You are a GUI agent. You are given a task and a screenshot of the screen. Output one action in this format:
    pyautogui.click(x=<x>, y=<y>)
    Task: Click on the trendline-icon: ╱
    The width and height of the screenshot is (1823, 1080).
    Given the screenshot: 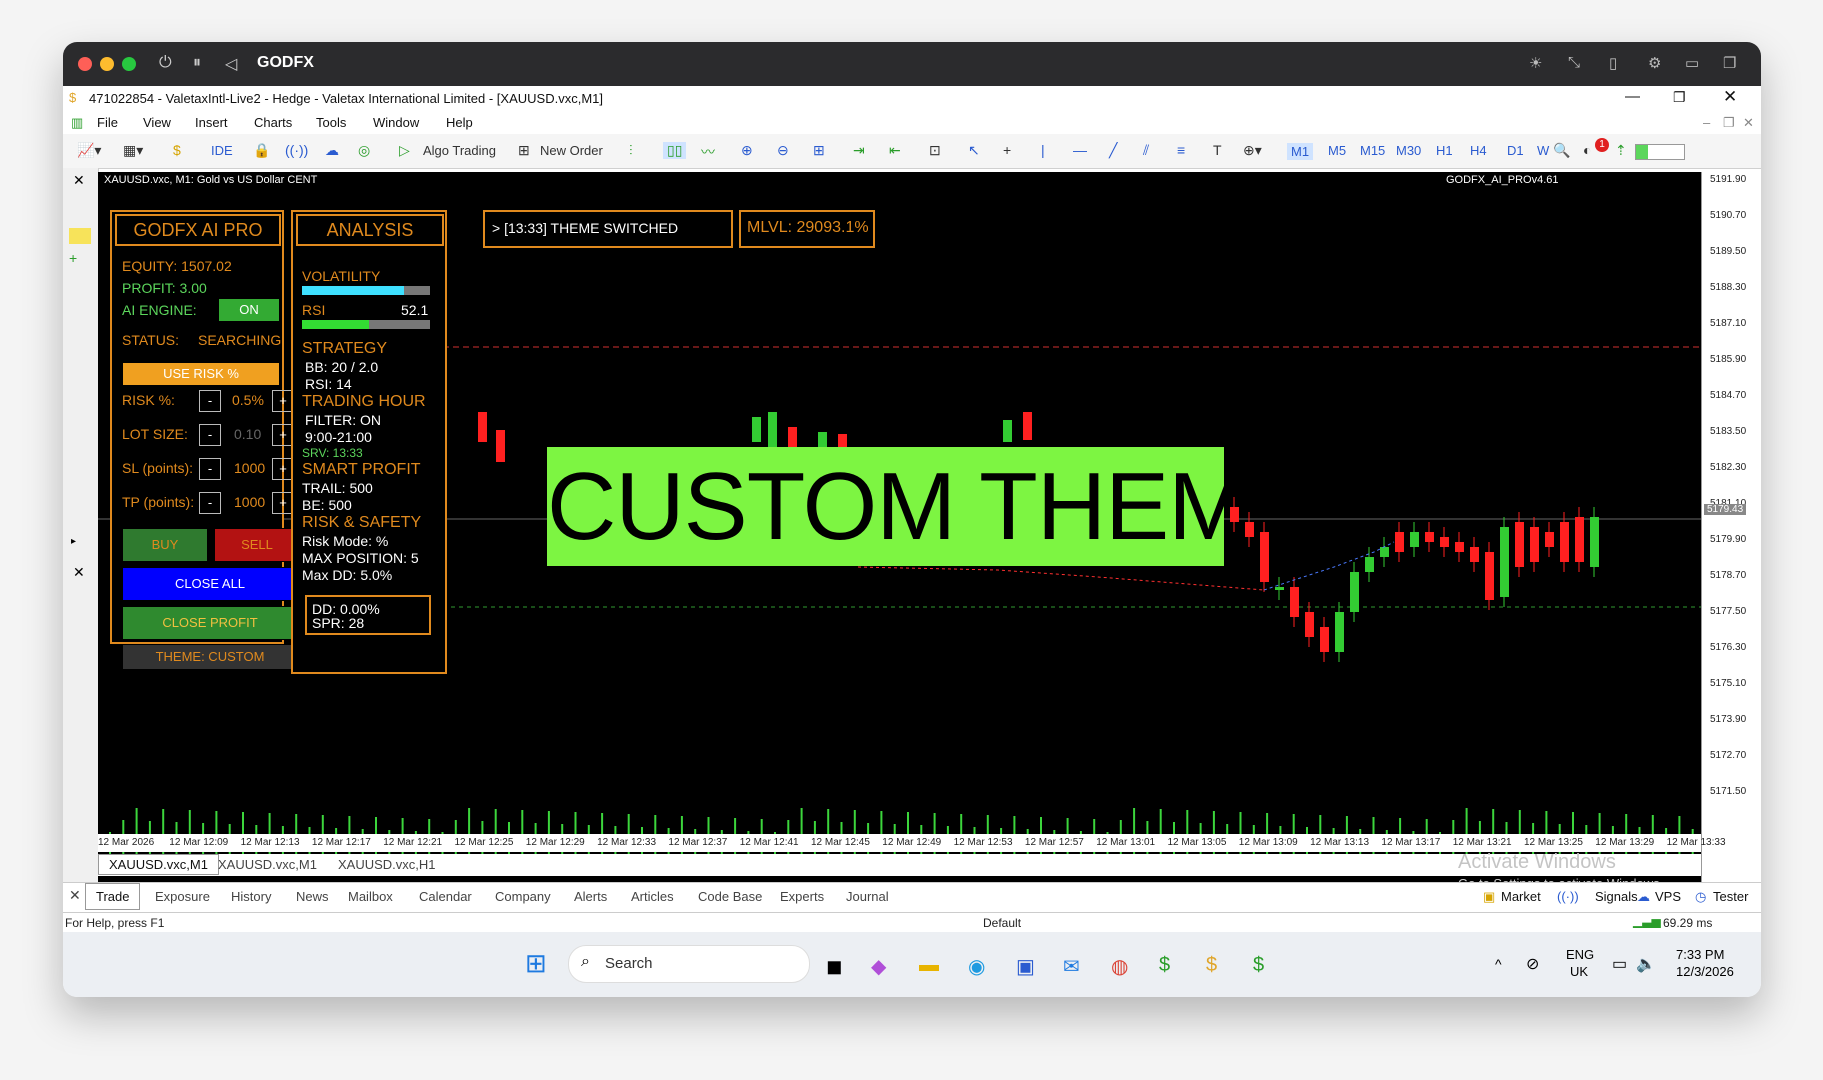 What is the action you would take?
    pyautogui.click(x=1113, y=150)
    